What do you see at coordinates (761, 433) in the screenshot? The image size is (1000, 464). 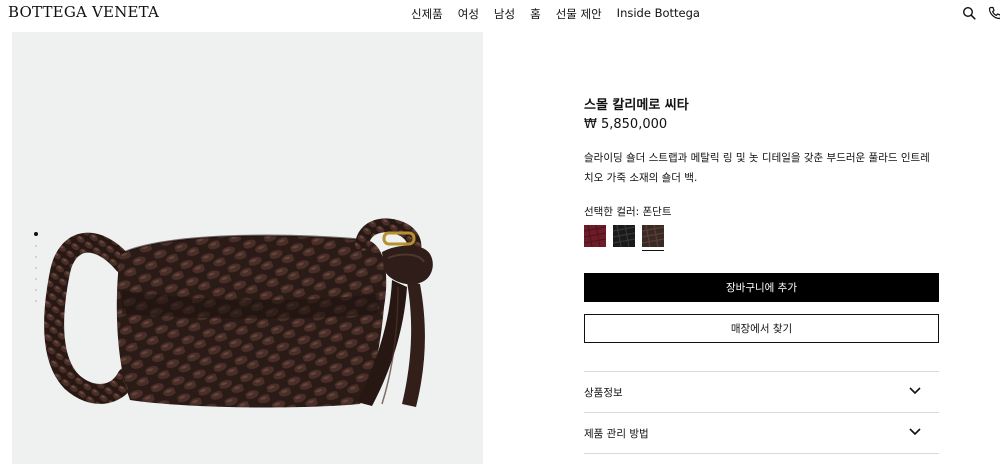 I see `accordion-care-instructions: 제품 관리 방법` at bounding box center [761, 433].